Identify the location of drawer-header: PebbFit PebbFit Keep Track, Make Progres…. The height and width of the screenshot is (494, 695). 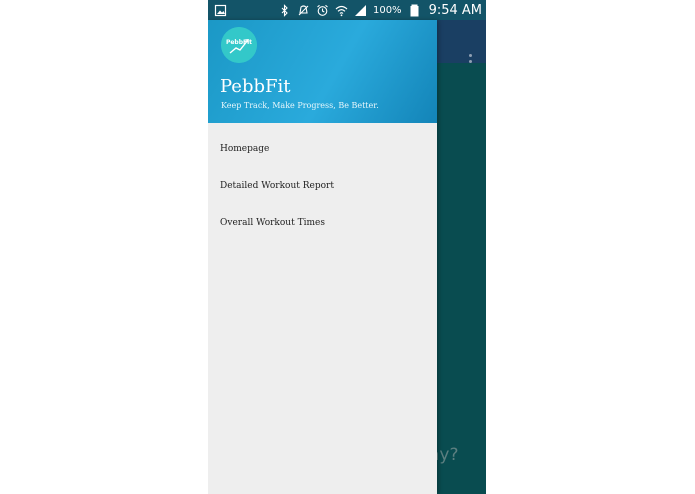
(322, 71).